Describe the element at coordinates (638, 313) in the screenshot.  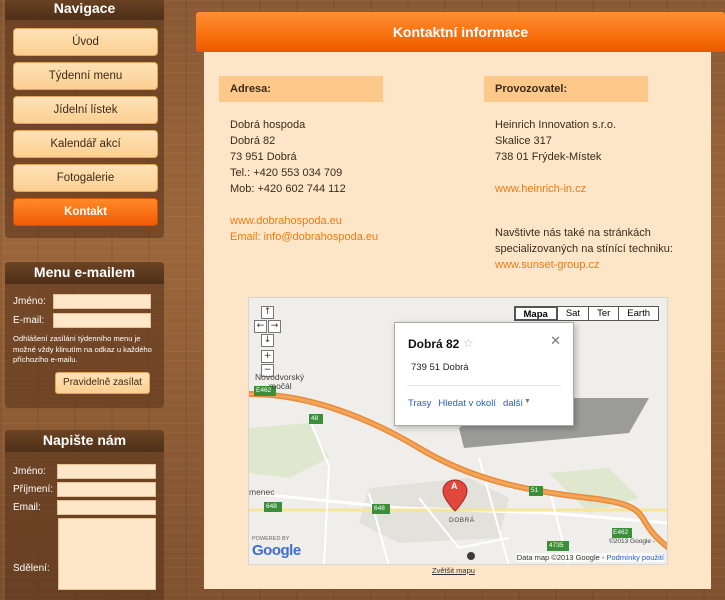
I see `map-type-earth: Earth` at that location.